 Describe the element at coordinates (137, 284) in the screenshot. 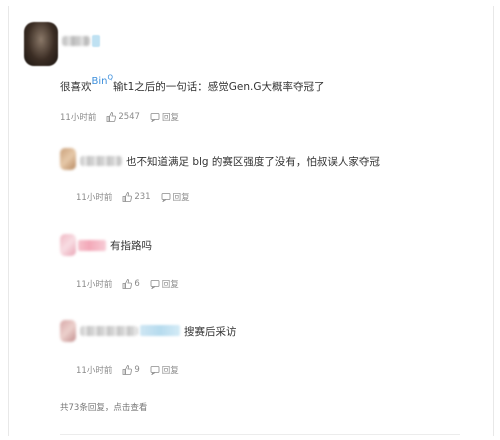

I see `like-count: 6` at that location.